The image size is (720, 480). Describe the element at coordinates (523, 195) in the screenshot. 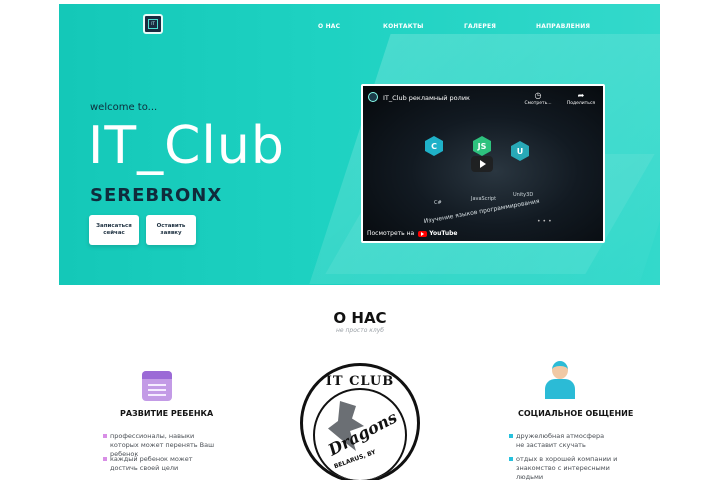

I see `lang-label: Unity3D` at that location.